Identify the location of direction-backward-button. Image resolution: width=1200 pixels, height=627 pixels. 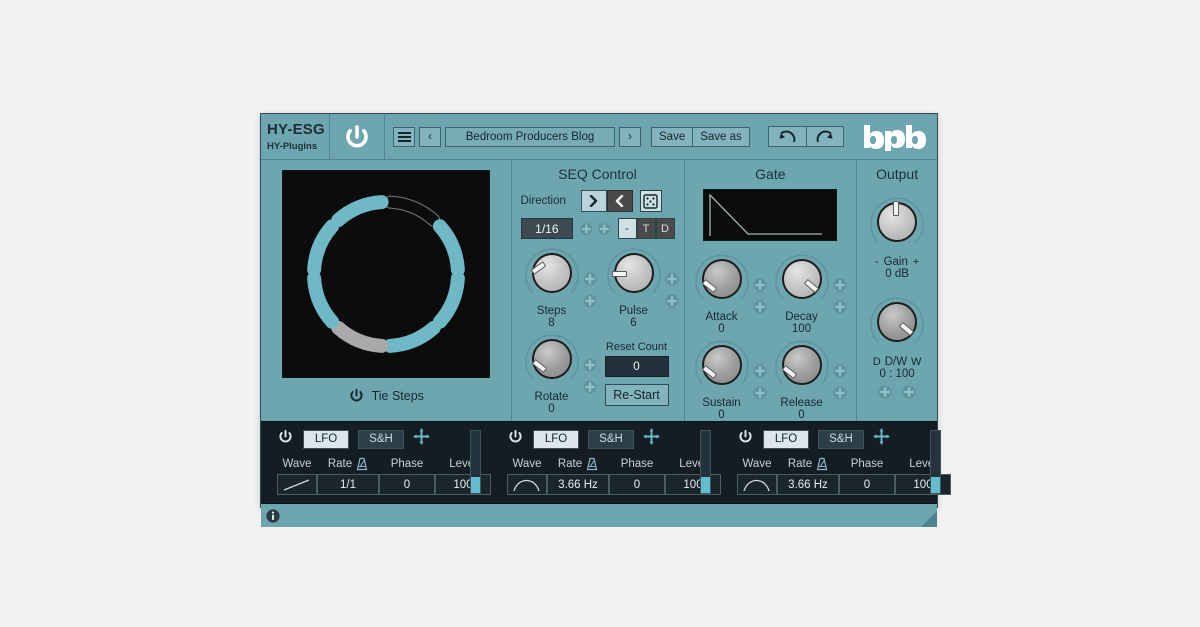
(619, 201).